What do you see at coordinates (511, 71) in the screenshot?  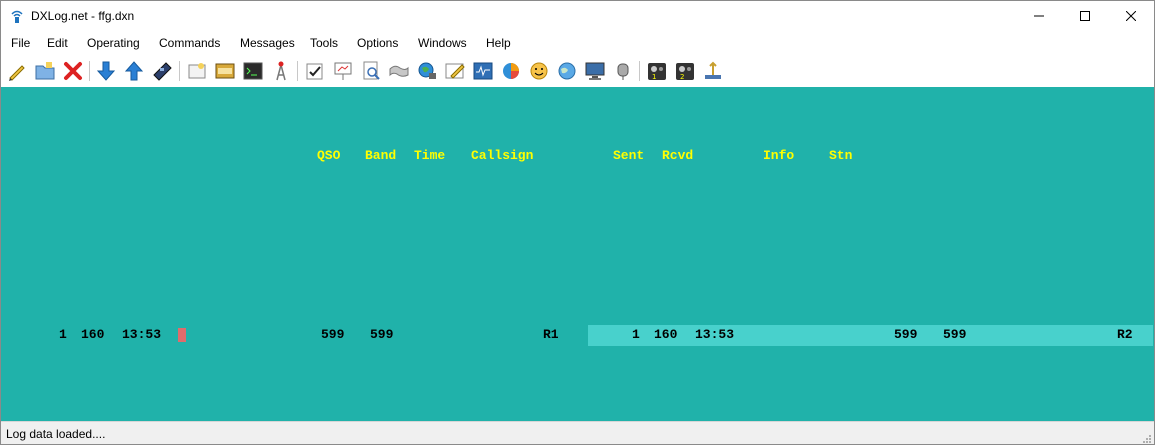 I see `pie-chart-icon` at bounding box center [511, 71].